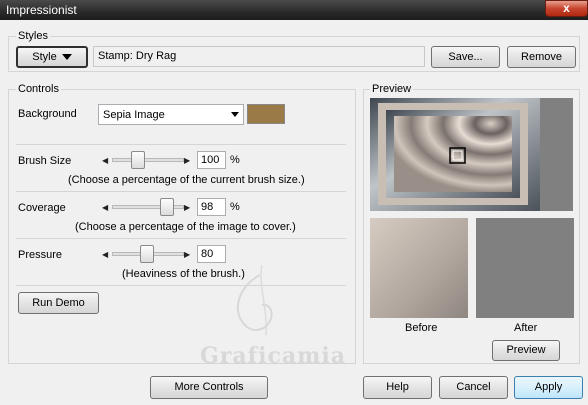 The height and width of the screenshot is (405, 588). I want to click on pressure-label: Pressure, so click(40, 255).